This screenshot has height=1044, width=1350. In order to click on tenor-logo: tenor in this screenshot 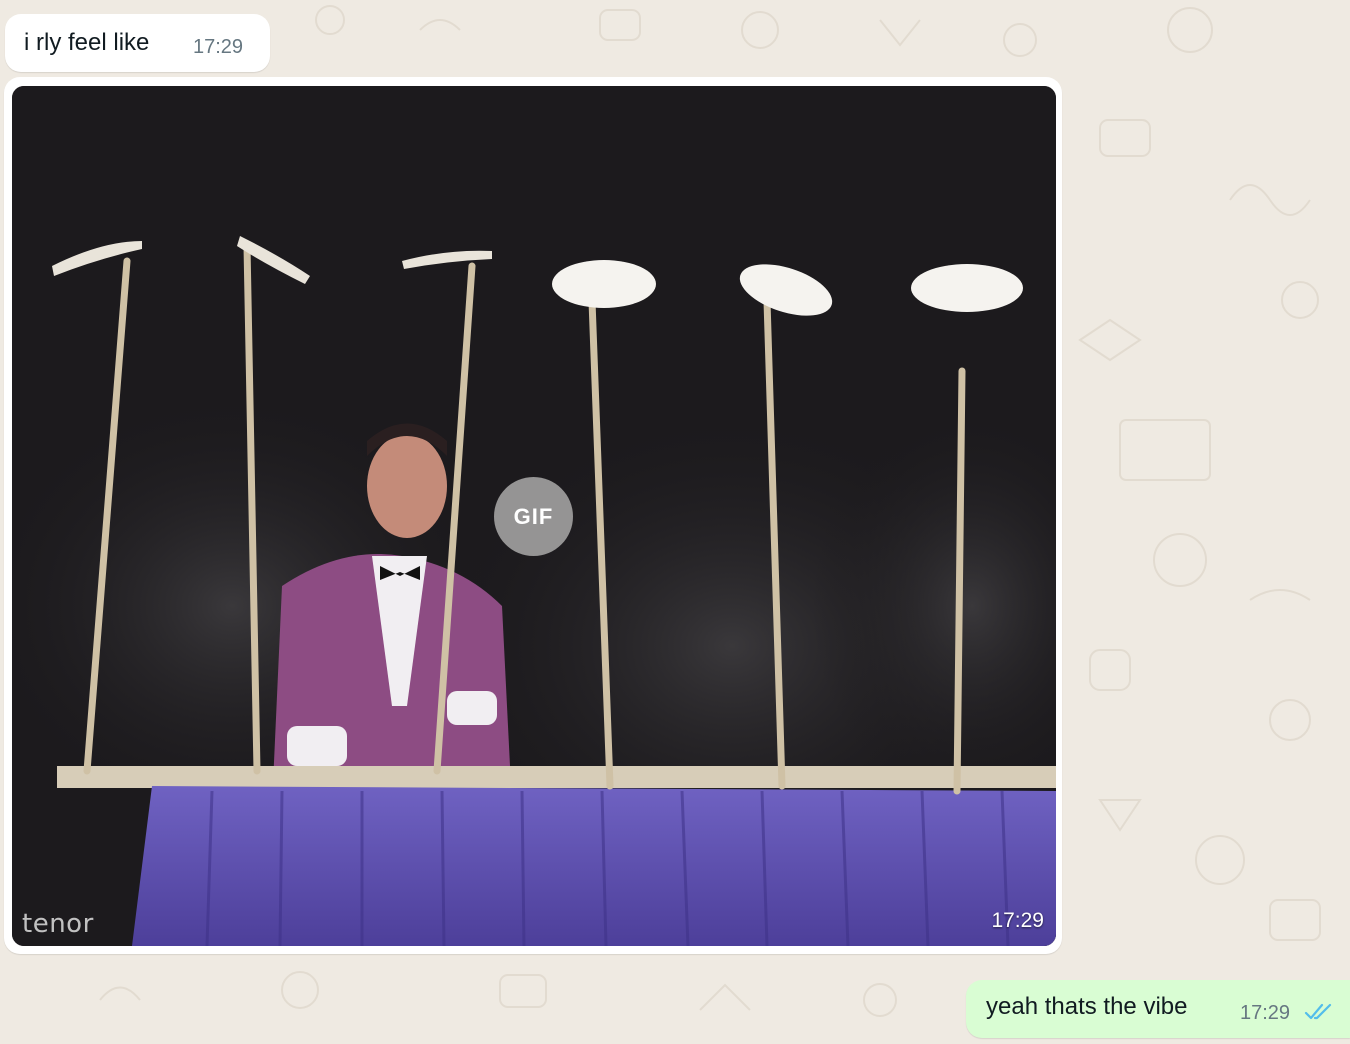, I will do `click(58, 924)`.